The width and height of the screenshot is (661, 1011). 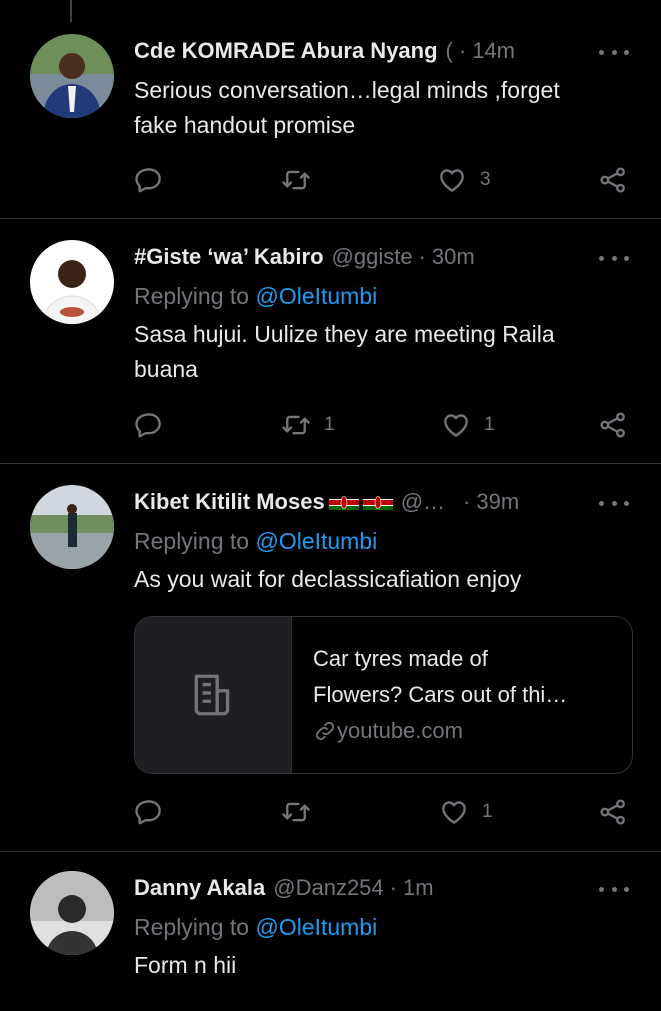 I want to click on tweet-text: fake handout promise, so click(x=245, y=125).